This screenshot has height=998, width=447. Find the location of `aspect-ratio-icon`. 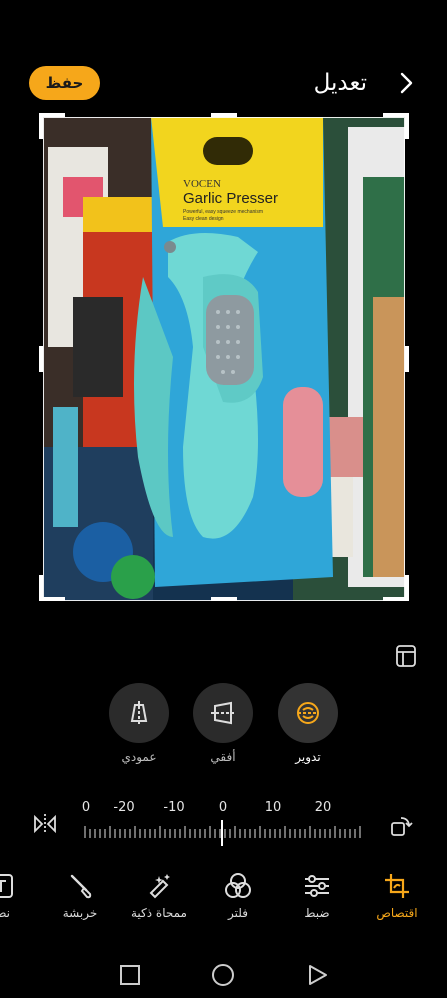

aspect-ratio-icon is located at coordinates (406, 656).